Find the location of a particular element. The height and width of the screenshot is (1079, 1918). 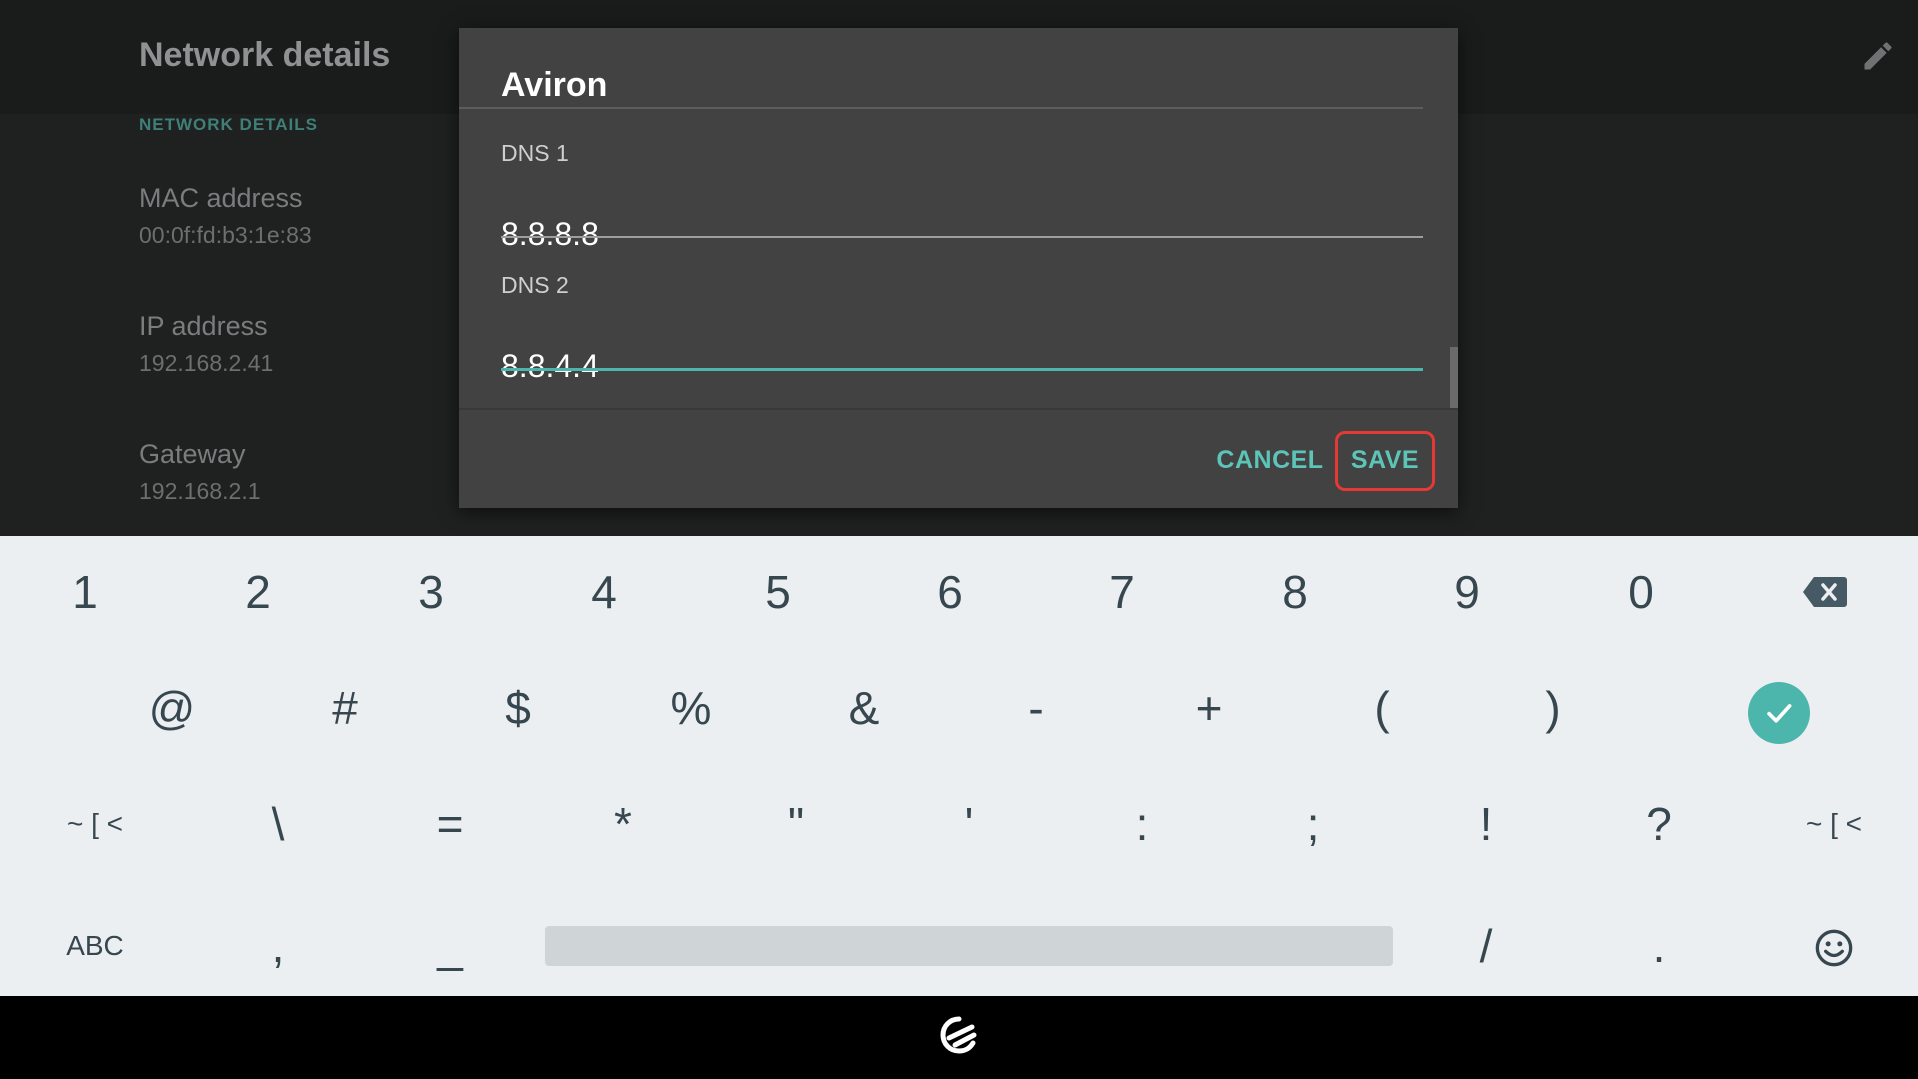

key-dollar: $ is located at coordinates (518, 708).